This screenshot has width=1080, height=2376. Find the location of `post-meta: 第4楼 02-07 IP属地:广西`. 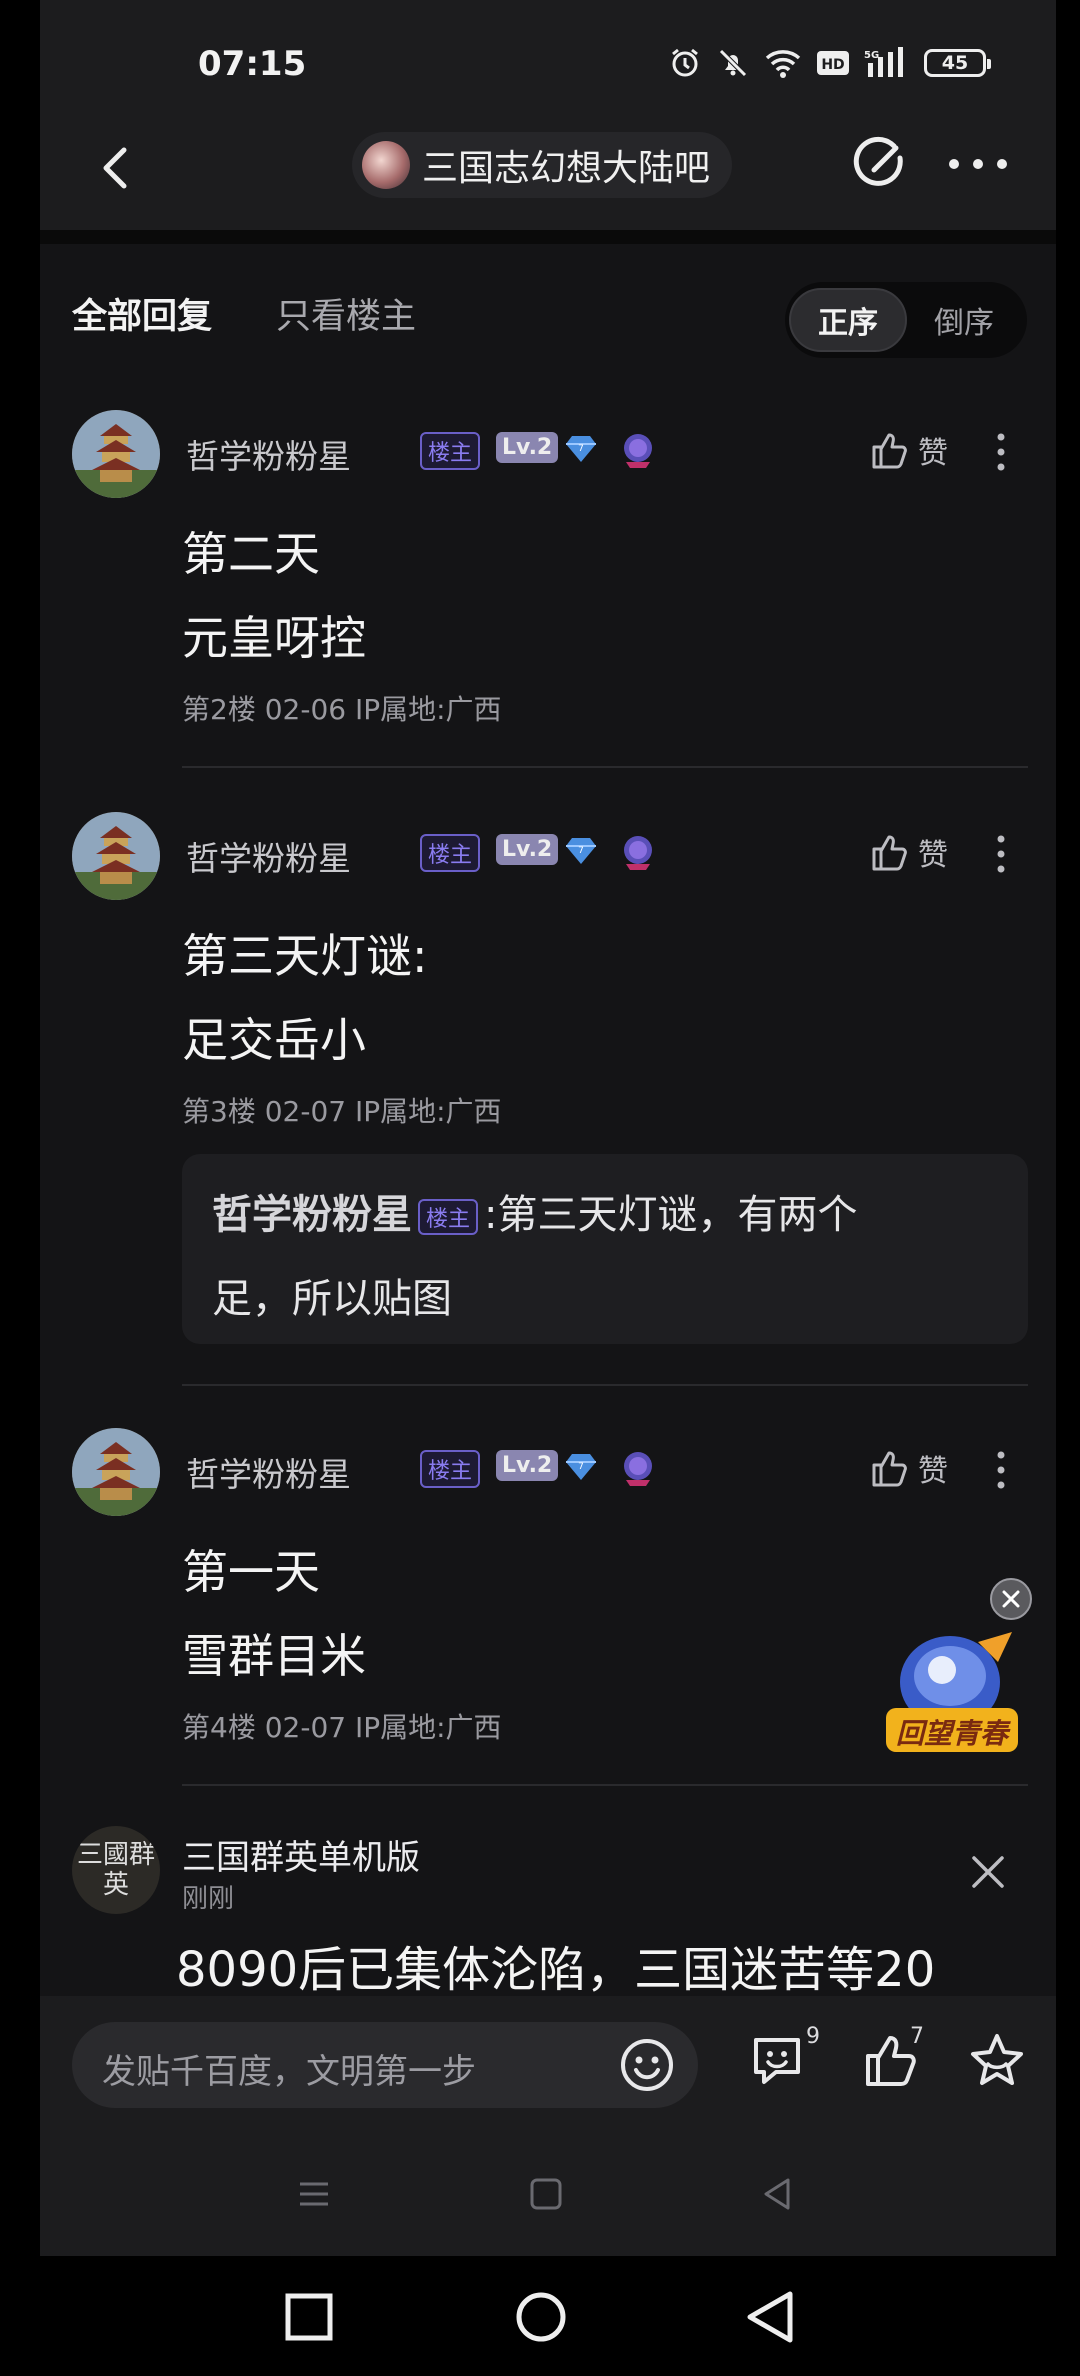

post-meta: 第4楼 02-07 IP属地:广西 is located at coordinates (342, 1727).